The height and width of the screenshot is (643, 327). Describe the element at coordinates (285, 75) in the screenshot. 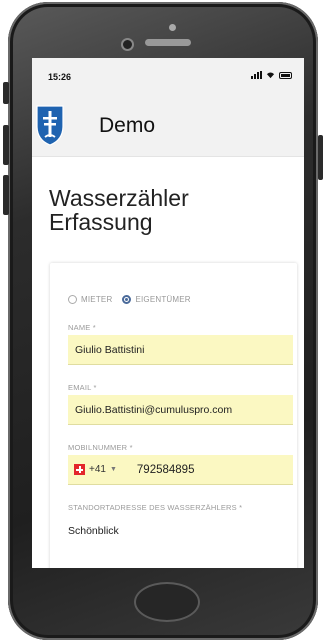

I see `battery-icon` at that location.